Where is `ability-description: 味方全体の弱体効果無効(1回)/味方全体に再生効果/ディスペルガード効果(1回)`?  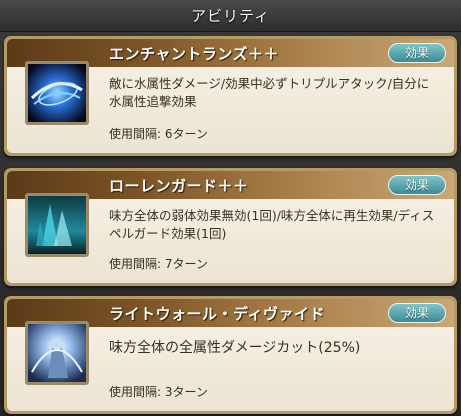 ability-description: 味方全体の弱体効果無効(1回)/味方全体に再生効果/ディスペルガード効果(1回) is located at coordinates (272, 224).